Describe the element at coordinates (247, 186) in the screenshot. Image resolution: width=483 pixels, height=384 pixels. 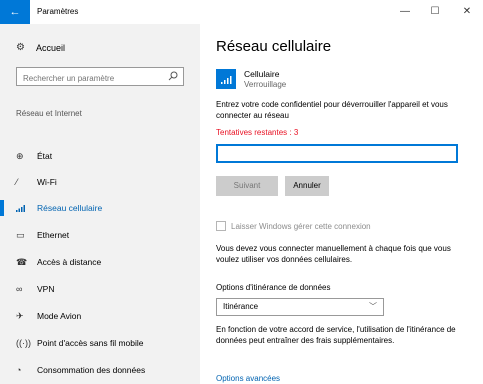
I see `next-button: Suivant` at that location.